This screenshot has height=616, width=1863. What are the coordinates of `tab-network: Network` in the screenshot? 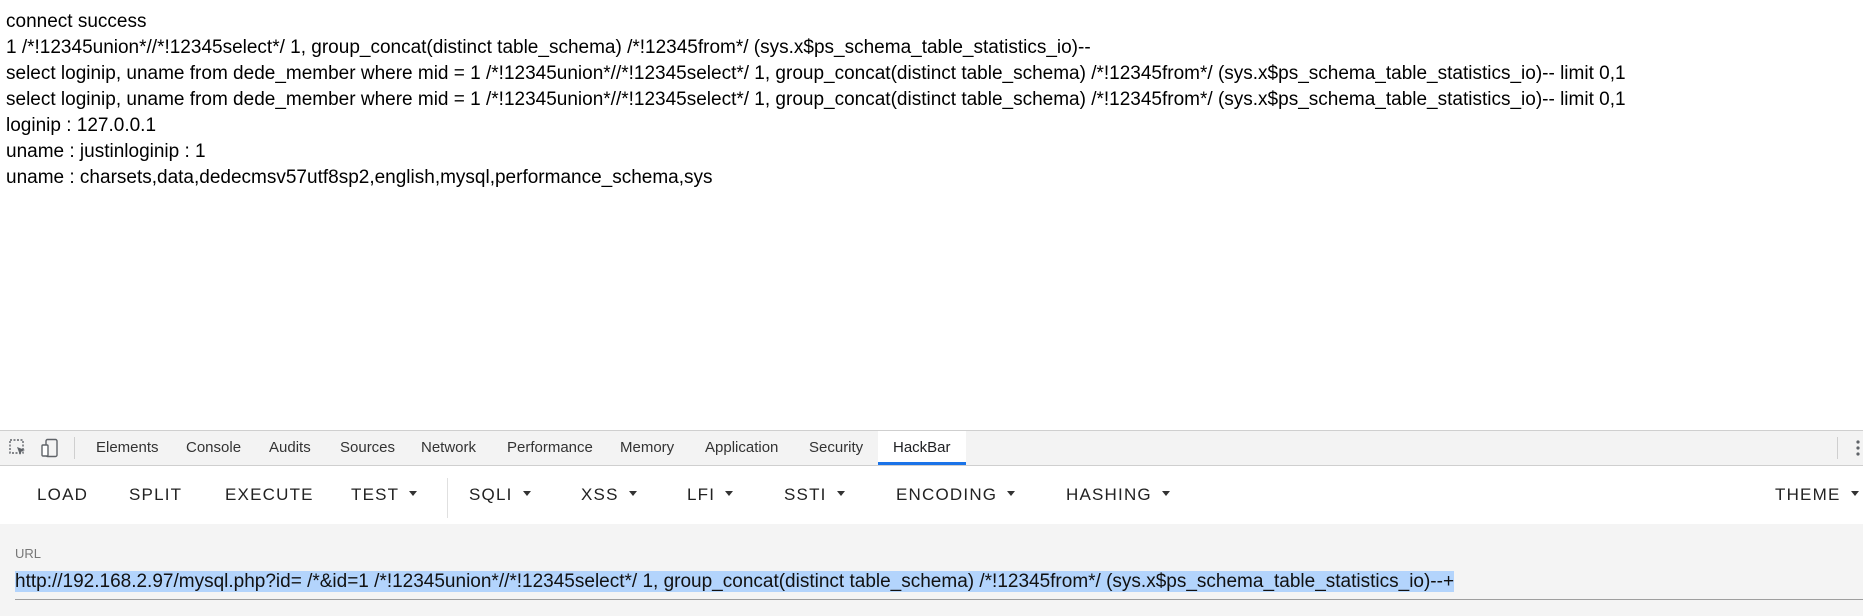 It's located at (448, 448).